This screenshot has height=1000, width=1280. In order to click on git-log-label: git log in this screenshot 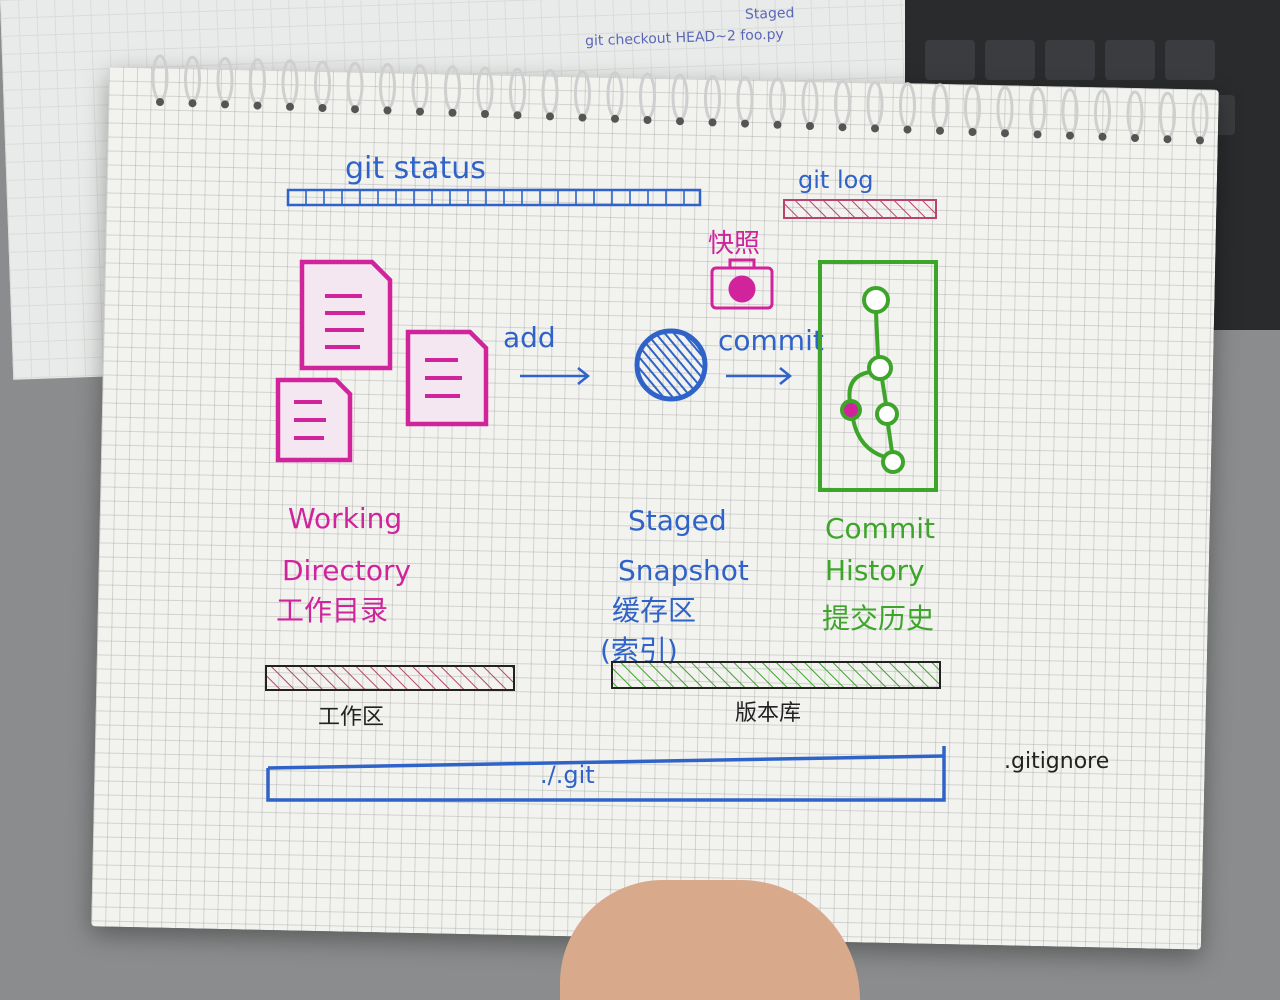, I will do `click(836, 180)`.